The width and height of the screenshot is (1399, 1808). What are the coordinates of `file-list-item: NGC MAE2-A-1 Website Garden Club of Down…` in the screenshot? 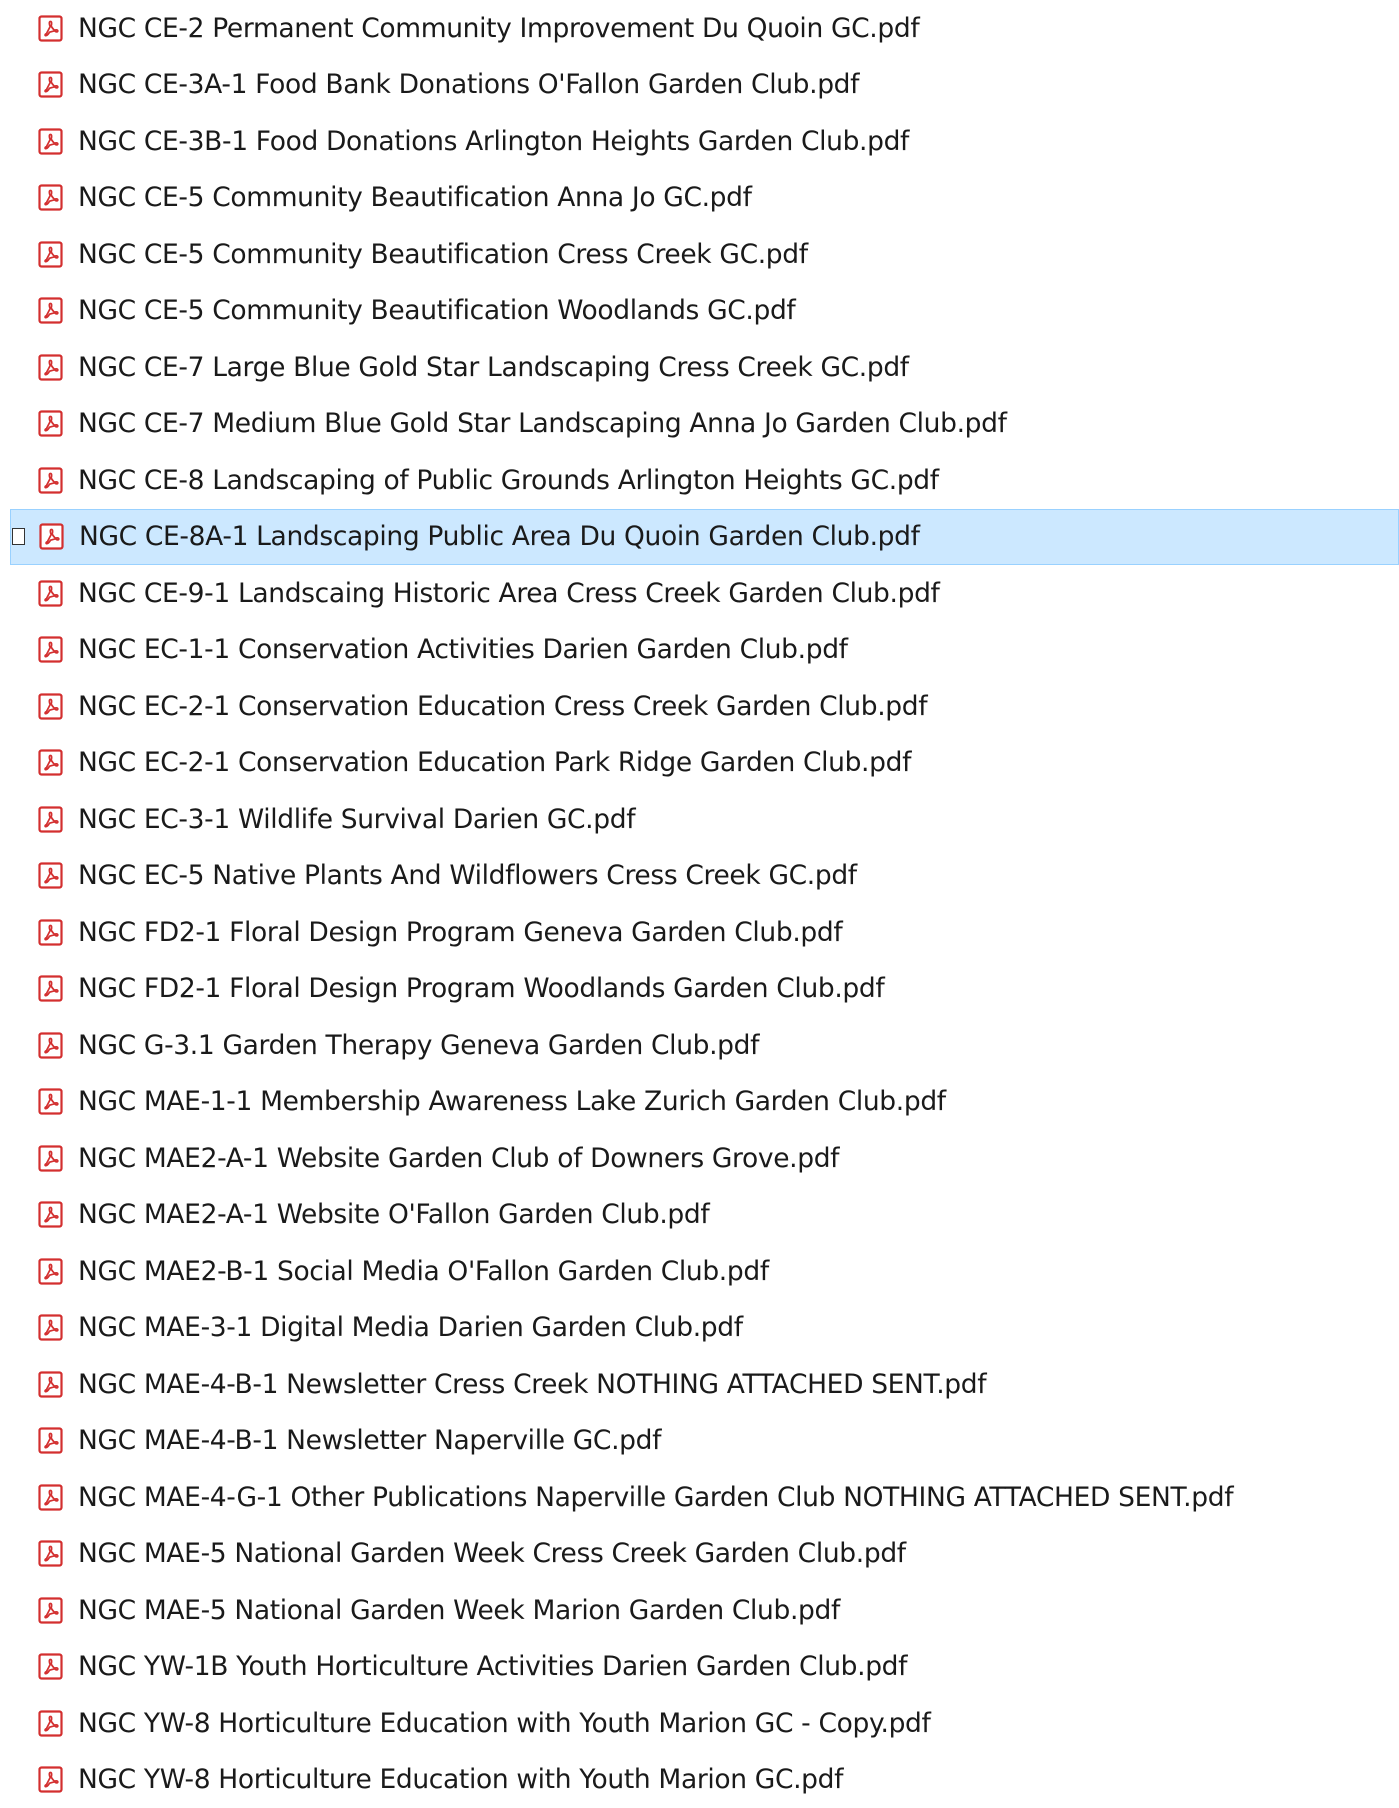 It's located at (699, 1158).